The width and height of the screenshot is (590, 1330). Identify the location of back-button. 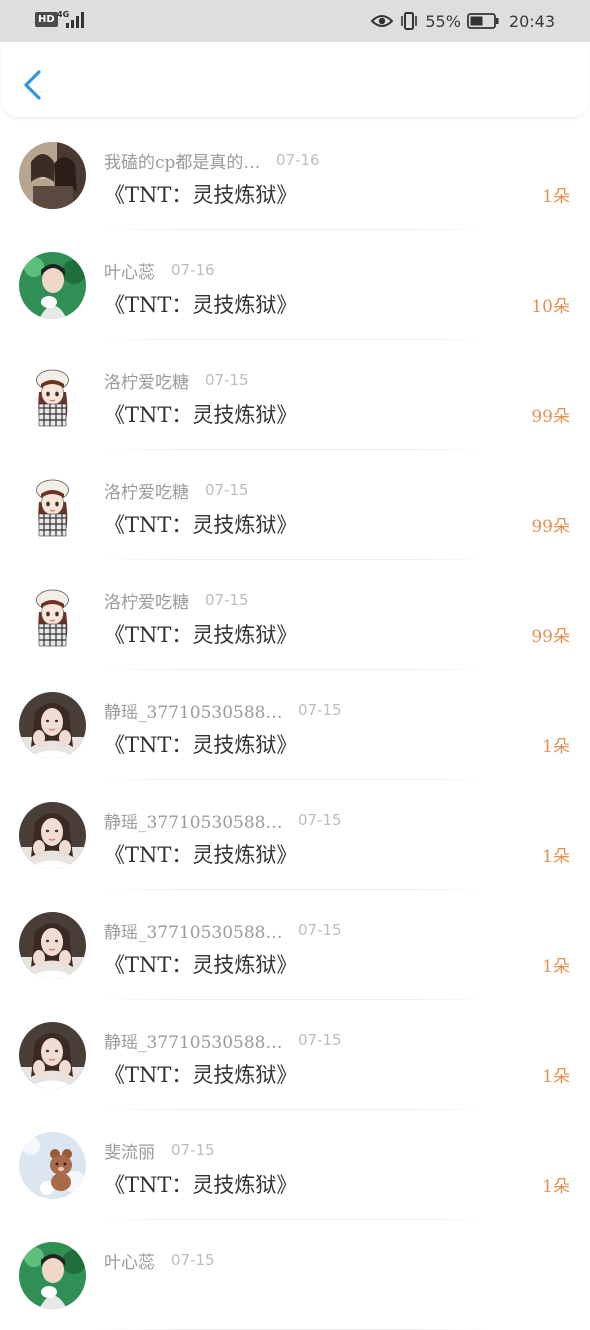
(35, 85).